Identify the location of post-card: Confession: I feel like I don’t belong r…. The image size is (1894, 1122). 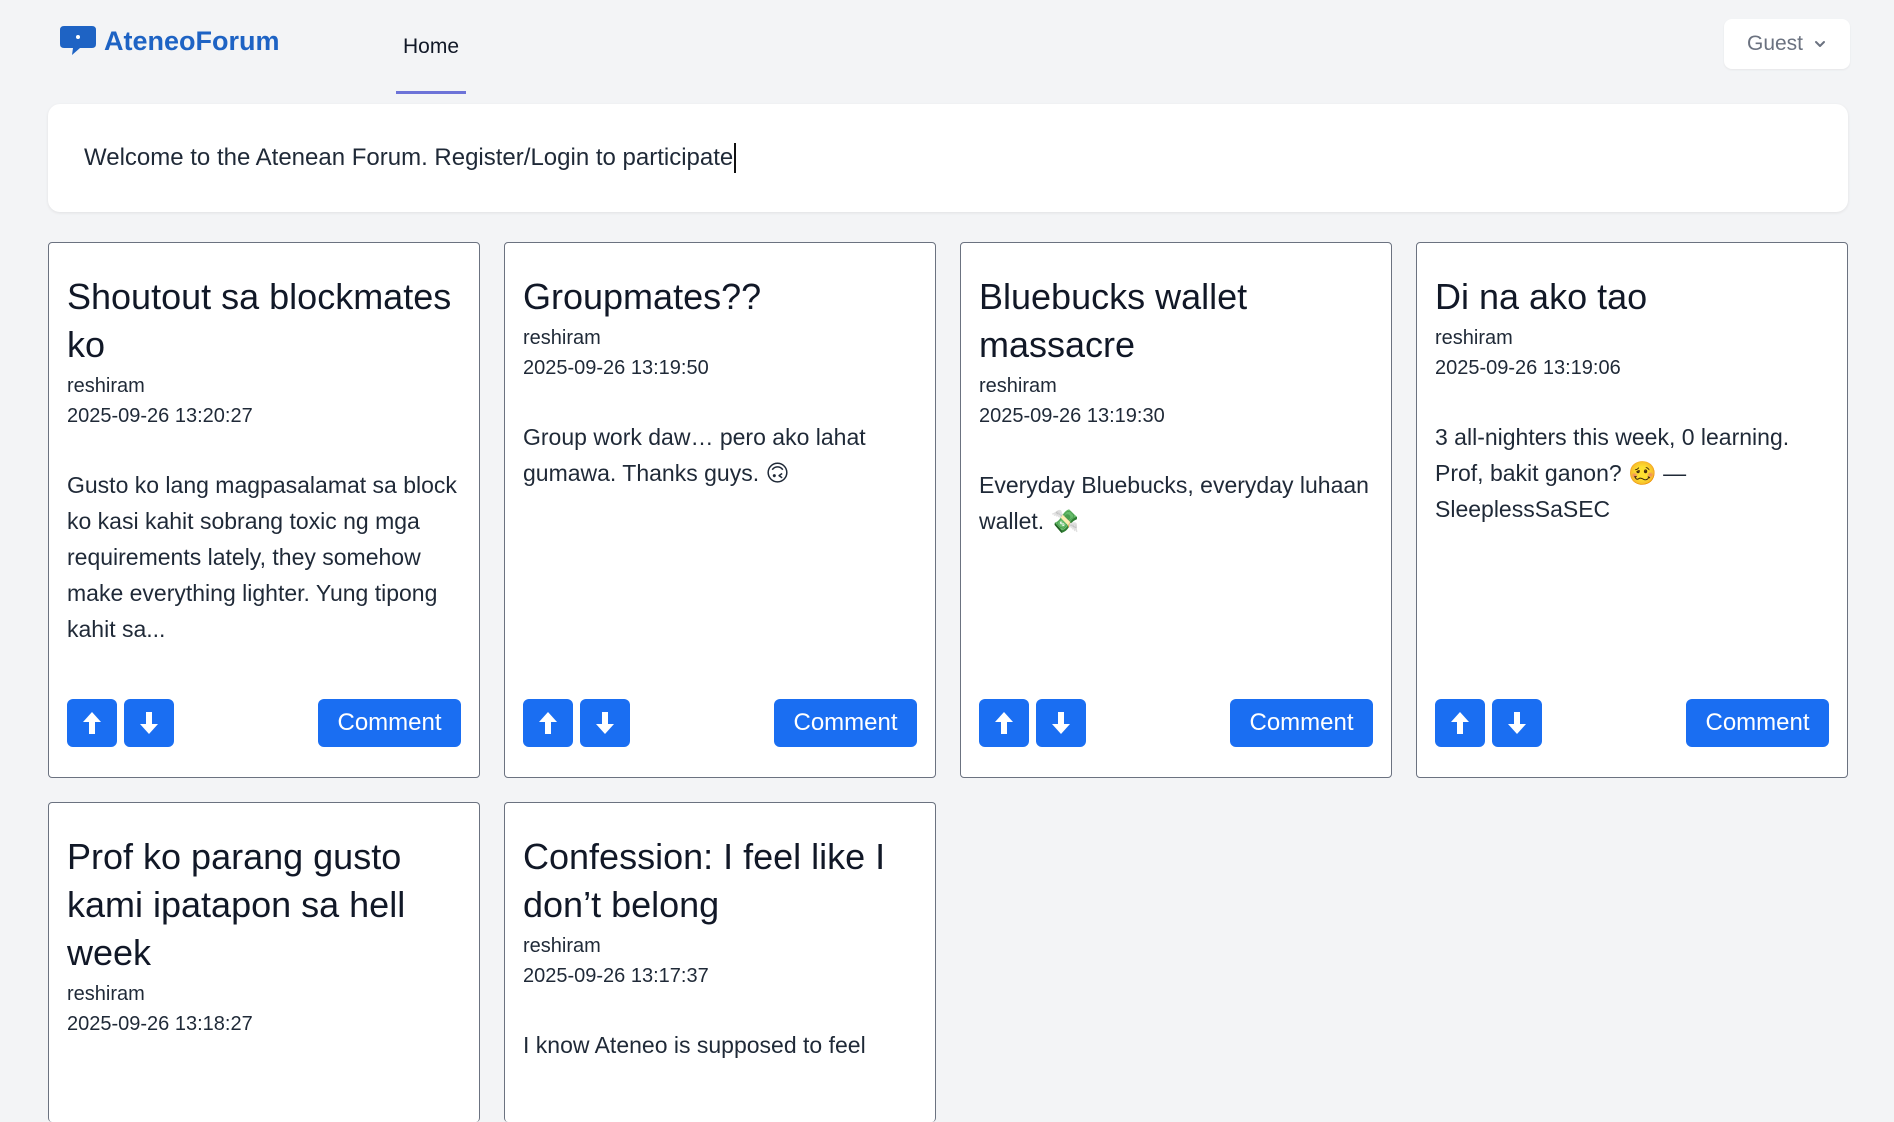
(720, 962).